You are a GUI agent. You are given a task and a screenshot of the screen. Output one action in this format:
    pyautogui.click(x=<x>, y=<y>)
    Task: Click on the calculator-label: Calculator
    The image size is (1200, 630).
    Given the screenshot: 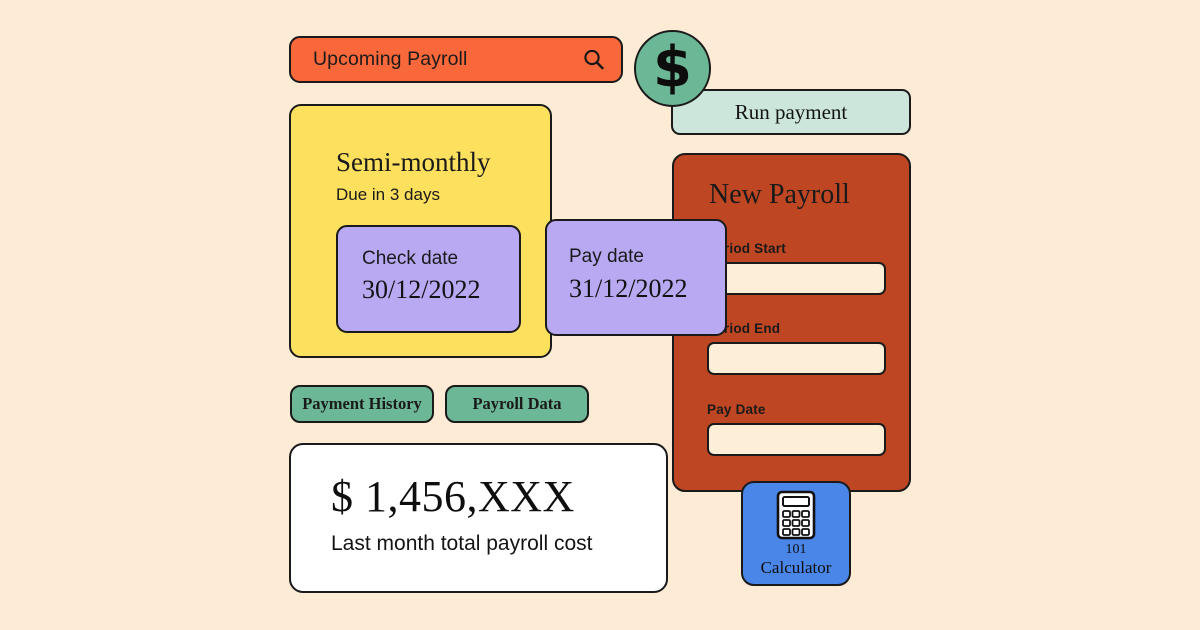 What is the action you would take?
    pyautogui.click(x=796, y=568)
    